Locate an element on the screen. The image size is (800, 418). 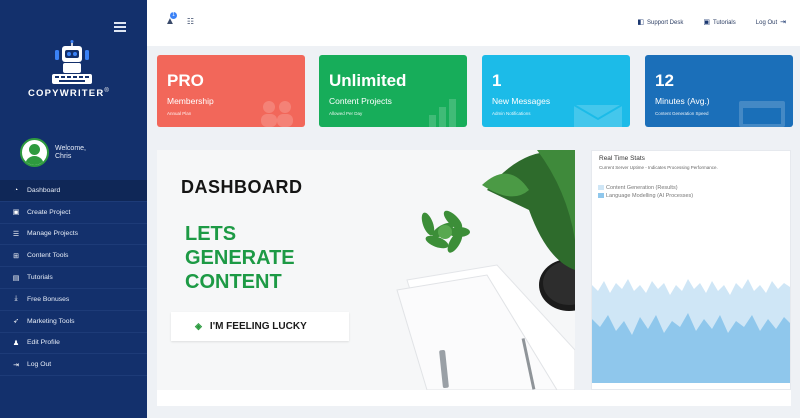
notification-badge: 1 is located at coordinates (173, 15).